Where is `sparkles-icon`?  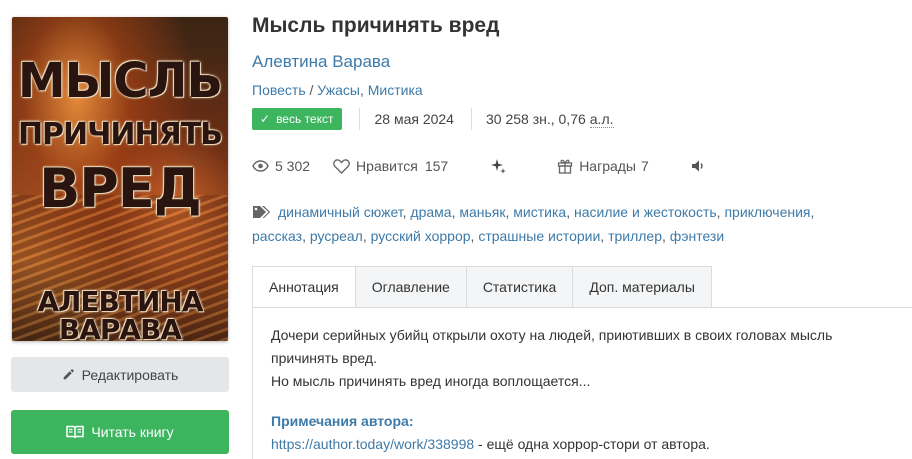 sparkles-icon is located at coordinates (499, 166).